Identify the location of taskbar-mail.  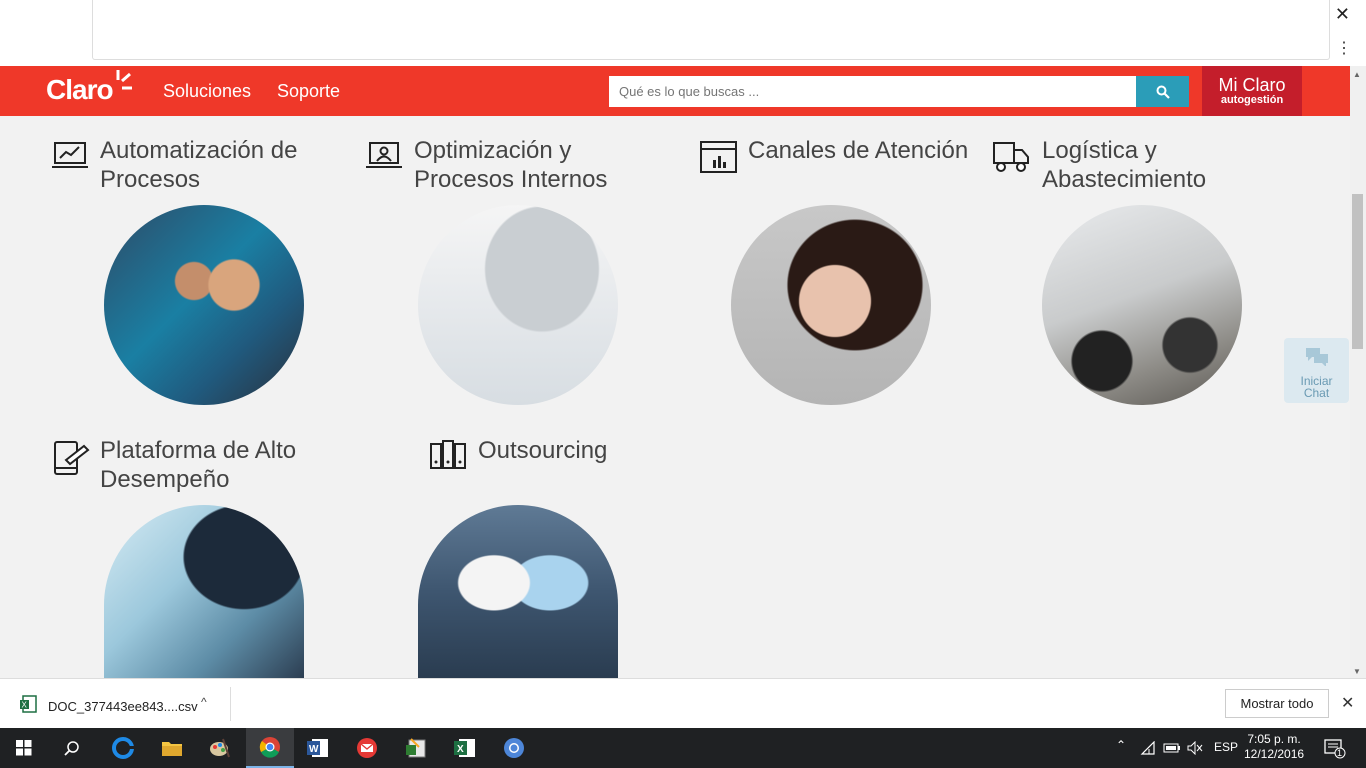
(367, 748).